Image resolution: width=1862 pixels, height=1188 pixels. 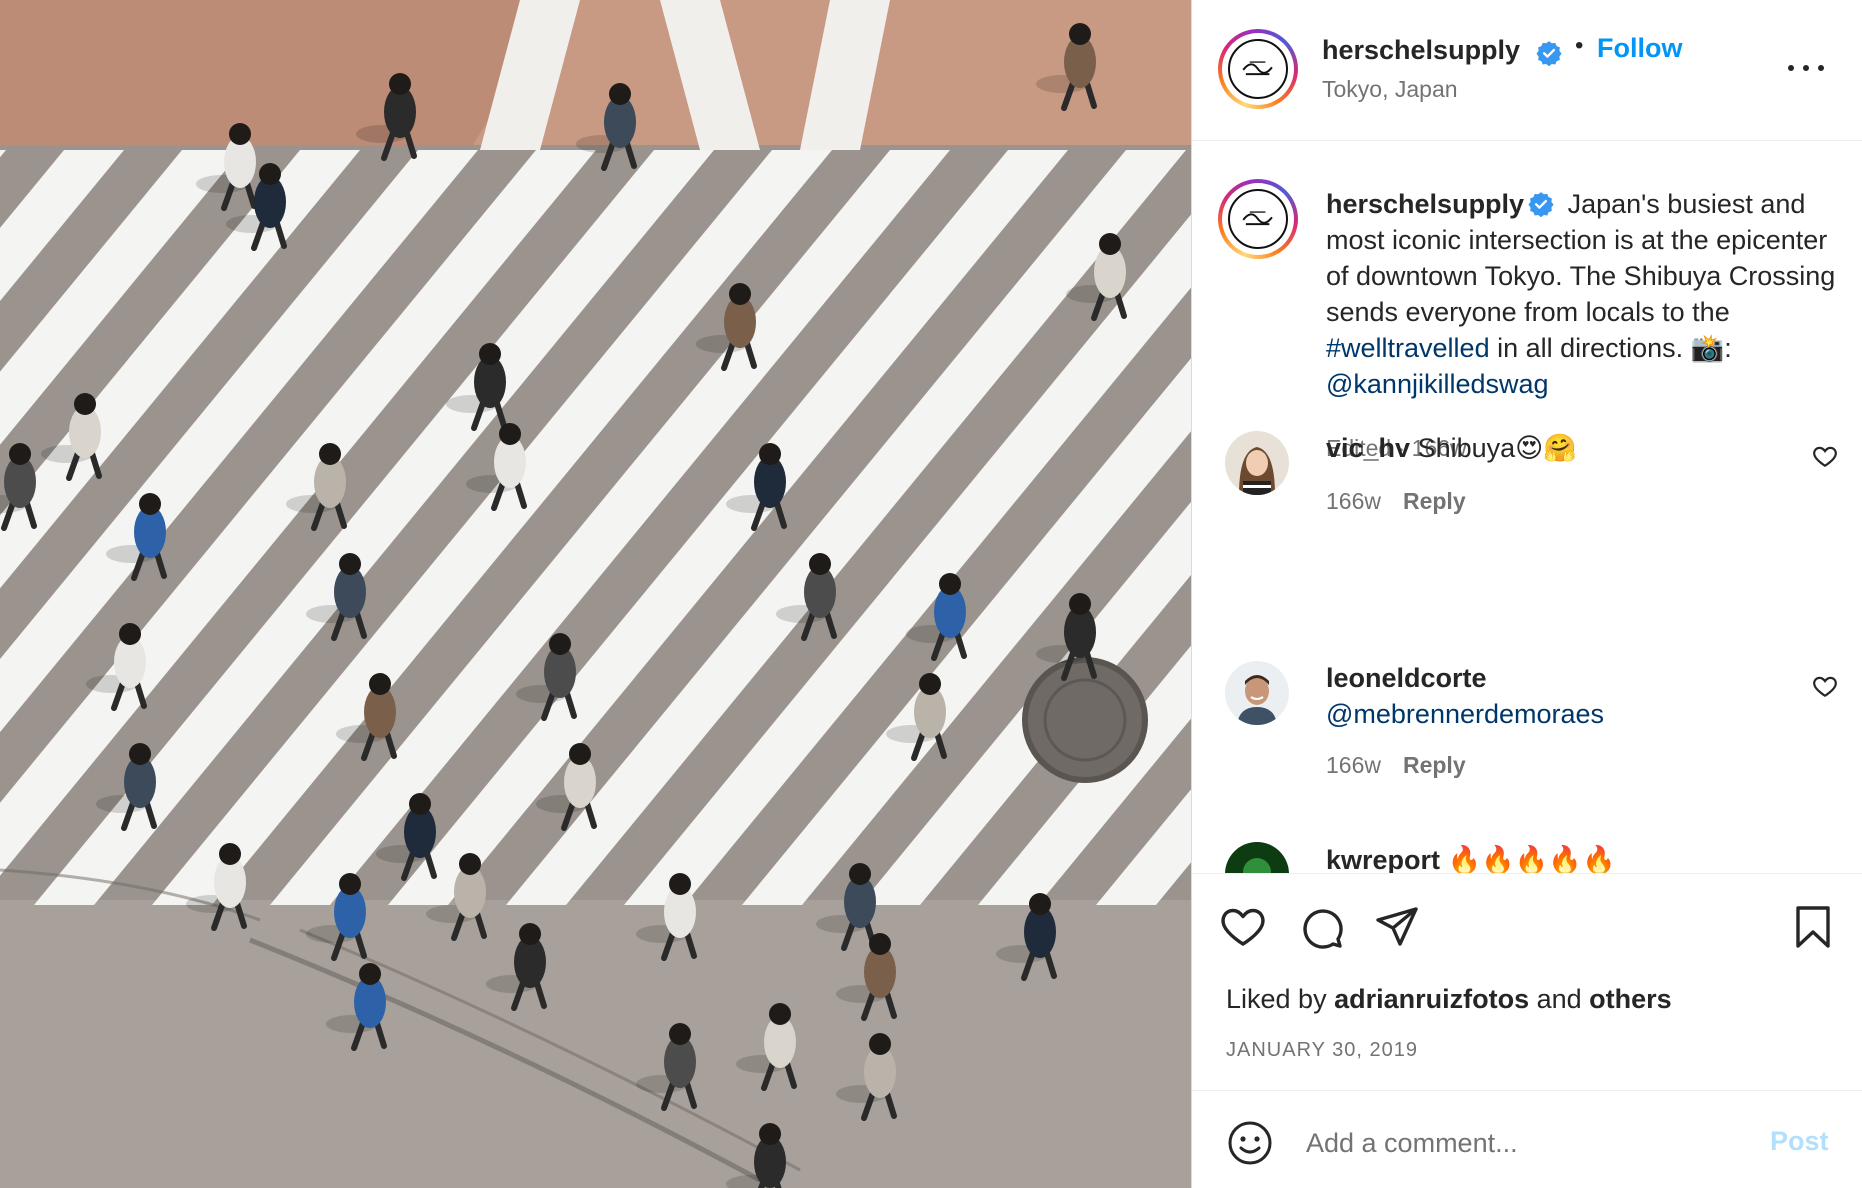 I want to click on comment-text: kwreport 🔥🔥🔥🔥🔥, so click(x=1561, y=857).